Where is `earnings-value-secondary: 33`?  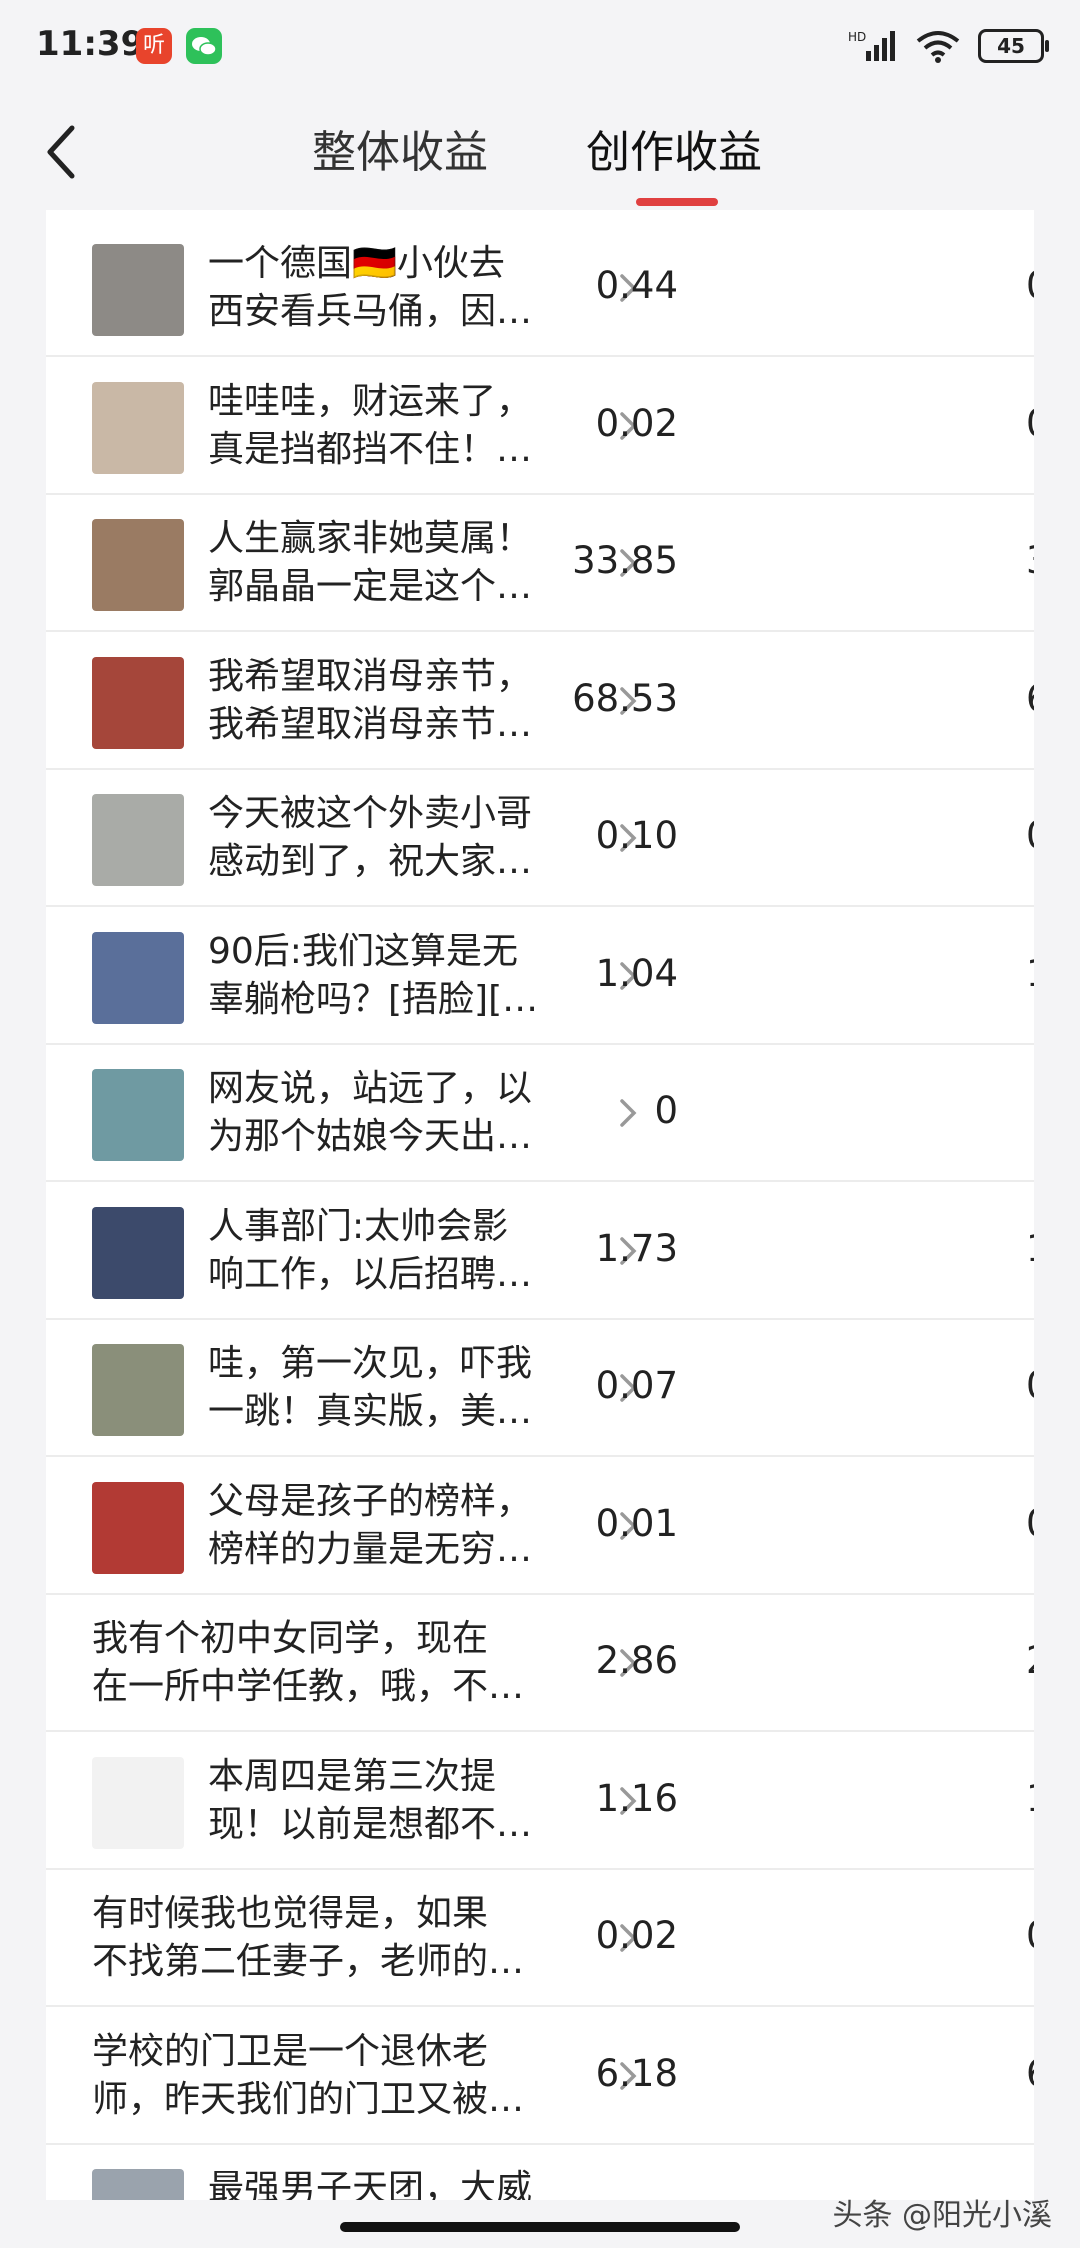
earnings-value-secondary: 33 is located at coordinates (1030, 560).